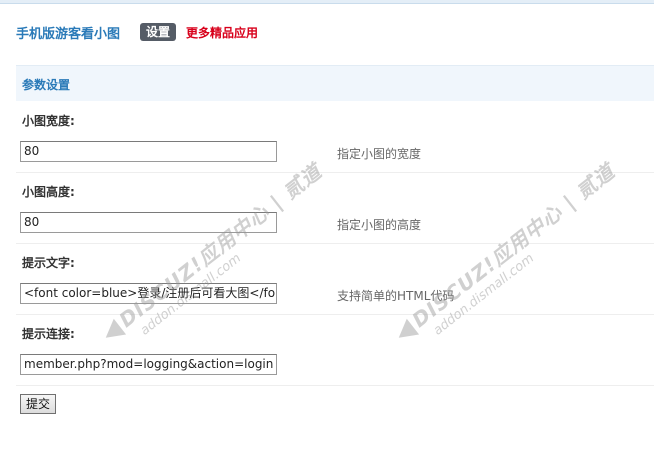 Image resolution: width=654 pixels, height=455 pixels. Describe the element at coordinates (148, 293) in the screenshot. I see `prompt-text-input: <font color=blue>登录/注册后可看大图</fo` at that location.